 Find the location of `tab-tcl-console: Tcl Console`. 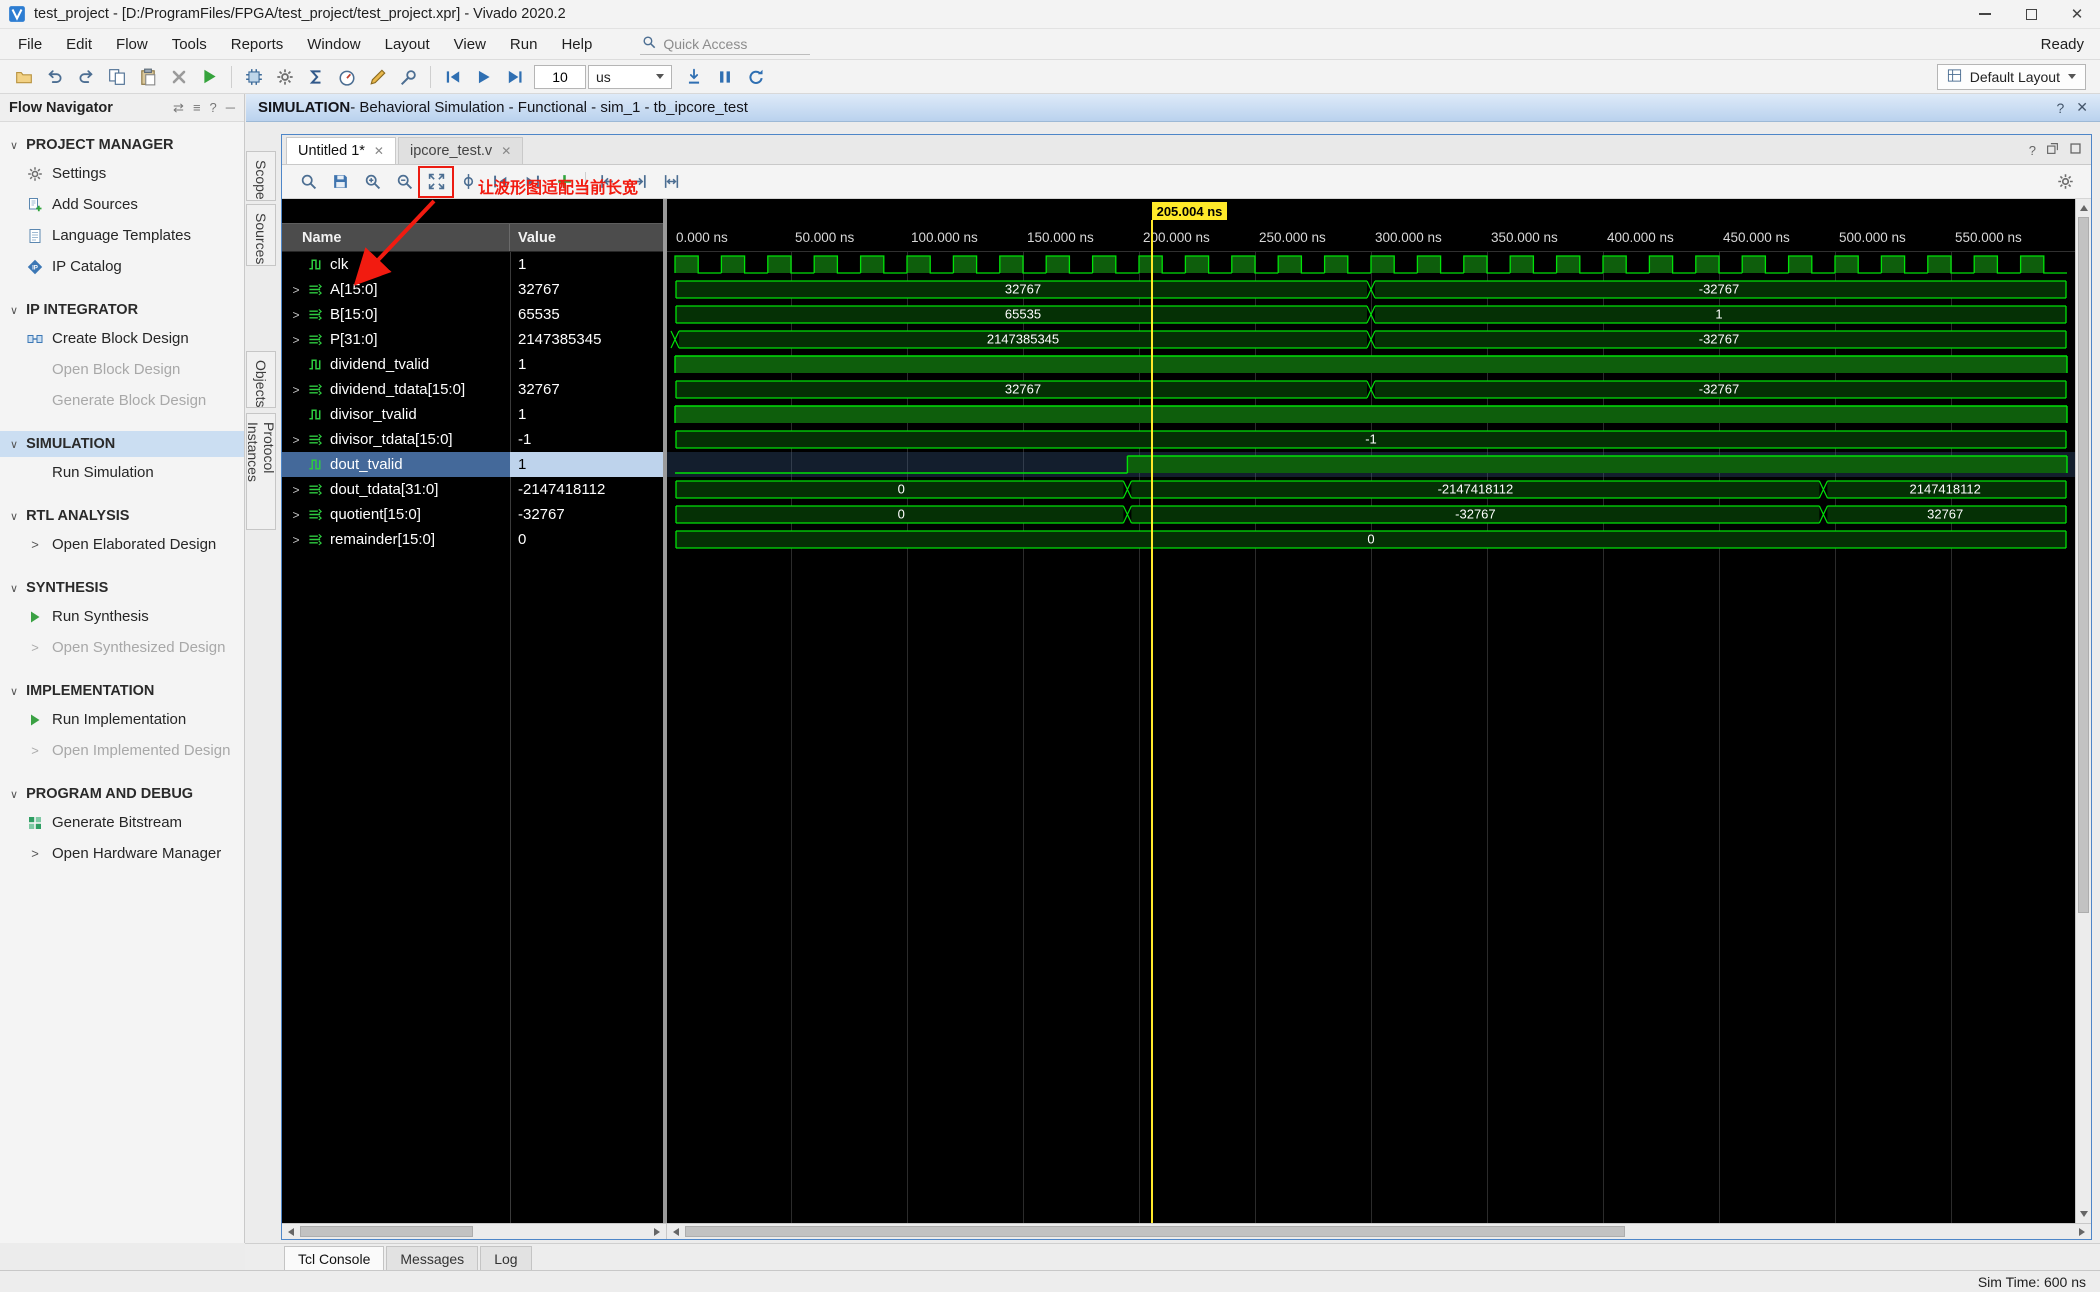

tab-tcl-console: Tcl Console is located at coordinates (334, 1258).